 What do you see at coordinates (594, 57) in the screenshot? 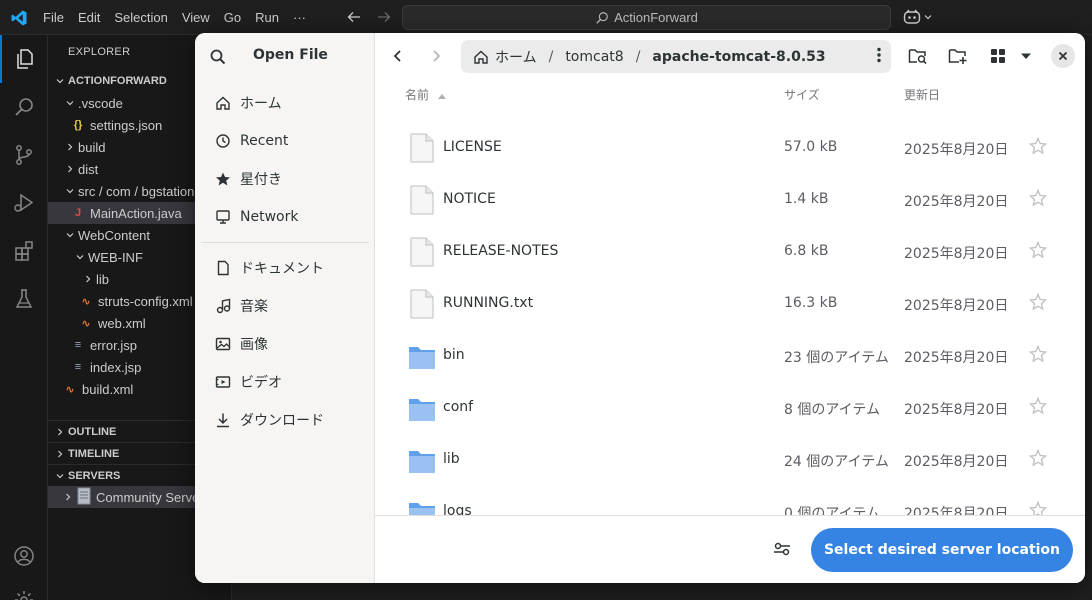
I see `path-segment: tomcat8` at bounding box center [594, 57].